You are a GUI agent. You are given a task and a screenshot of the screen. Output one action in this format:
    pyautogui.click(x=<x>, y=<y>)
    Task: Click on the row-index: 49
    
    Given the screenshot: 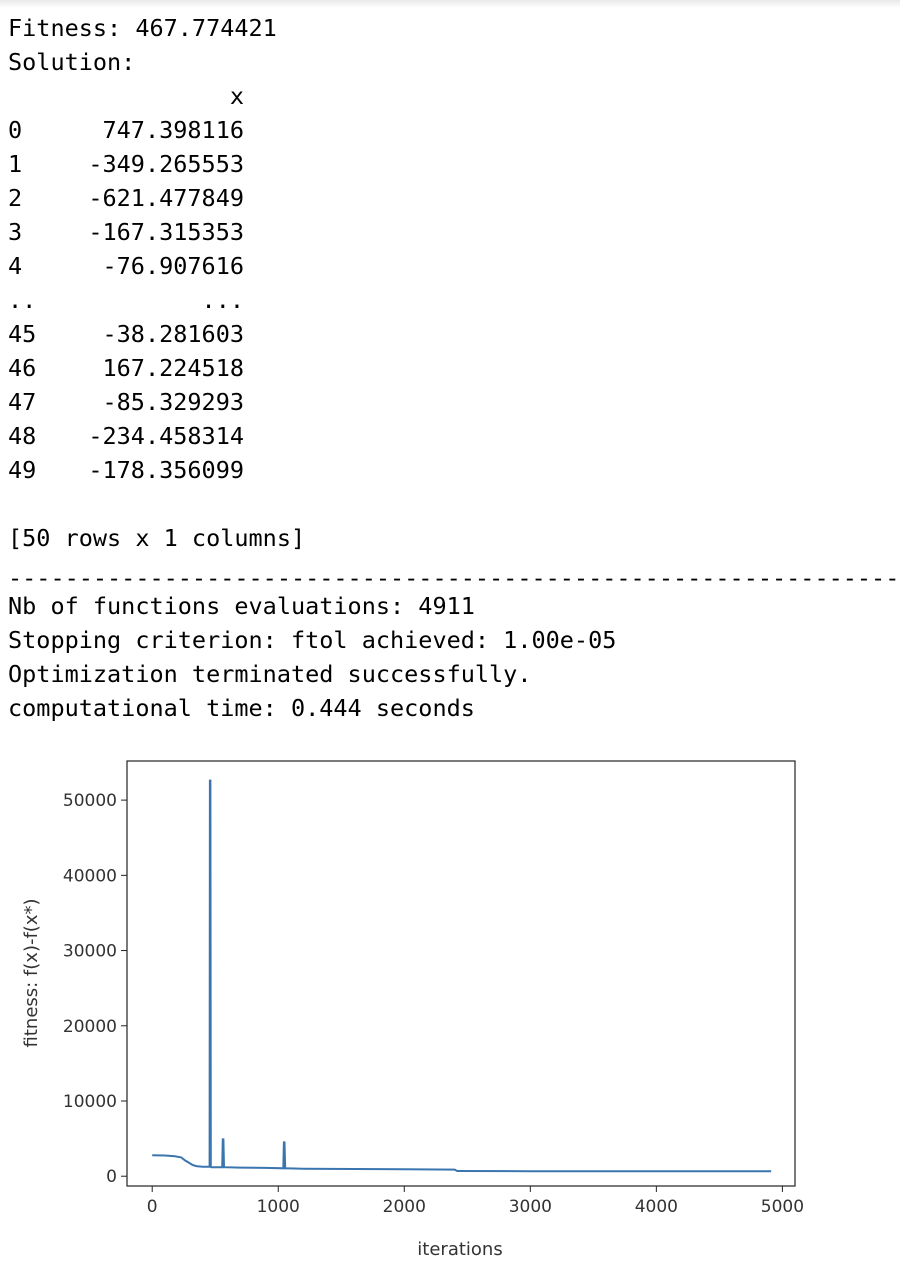 What is the action you would take?
    pyautogui.click(x=22, y=470)
    